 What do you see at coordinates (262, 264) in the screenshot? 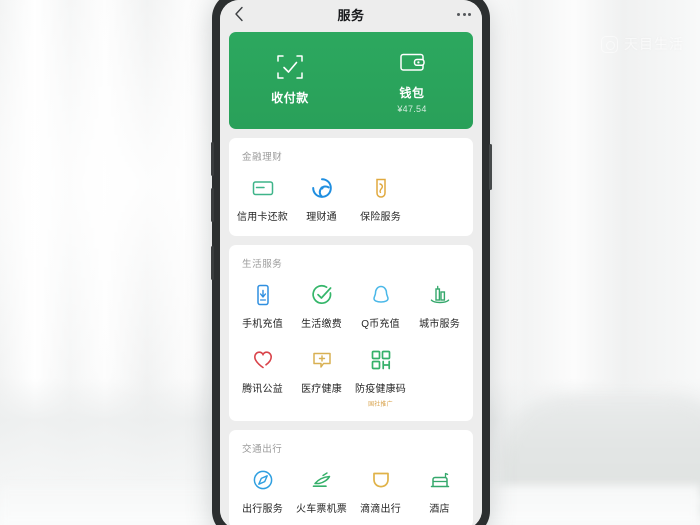
I see `section-title: 生活服务` at bounding box center [262, 264].